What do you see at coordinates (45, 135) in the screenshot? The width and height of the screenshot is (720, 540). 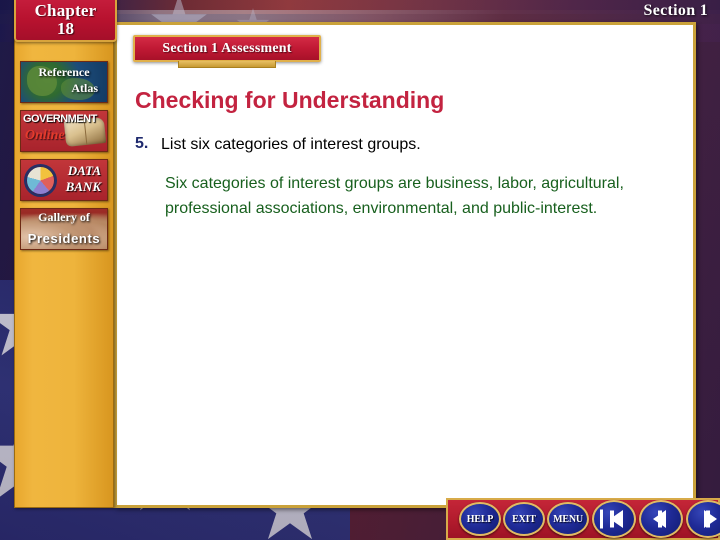 I see `sidebar-item-label: Online` at bounding box center [45, 135].